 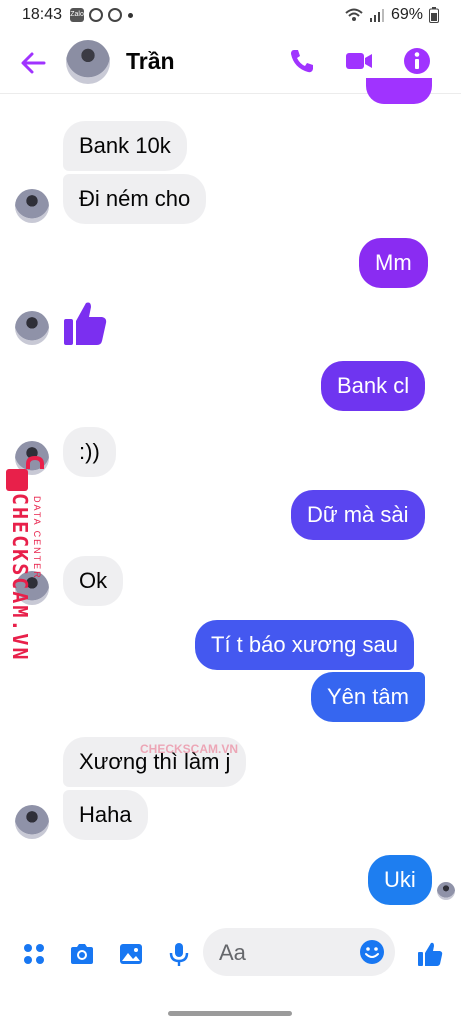 I want to click on camera-icon, so click(x=82, y=954).